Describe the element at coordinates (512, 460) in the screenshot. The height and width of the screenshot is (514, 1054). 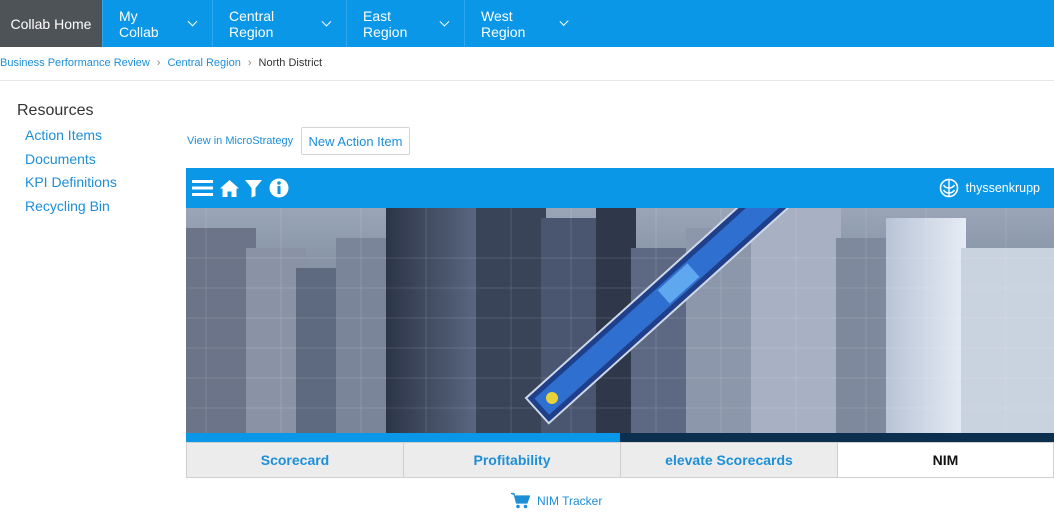
I see `tab-profitability: Profitability` at that location.